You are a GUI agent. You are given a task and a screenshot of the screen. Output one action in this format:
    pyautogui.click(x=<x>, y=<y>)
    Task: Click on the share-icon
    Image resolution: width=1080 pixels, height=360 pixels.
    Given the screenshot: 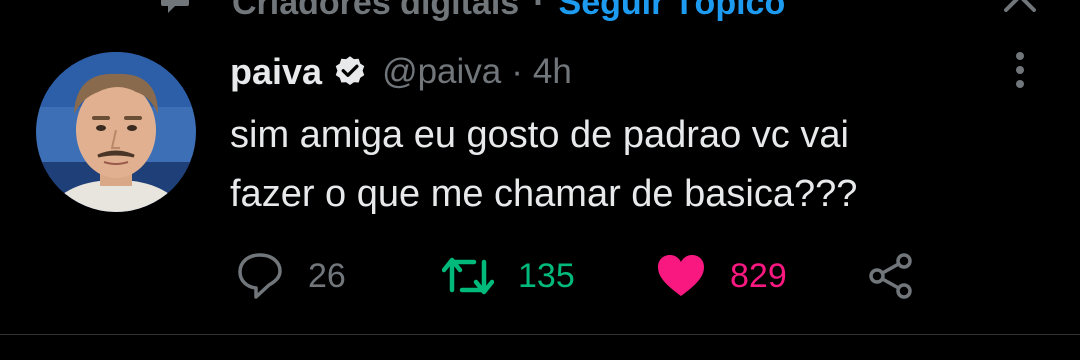 What is the action you would take?
    pyautogui.click(x=890, y=276)
    